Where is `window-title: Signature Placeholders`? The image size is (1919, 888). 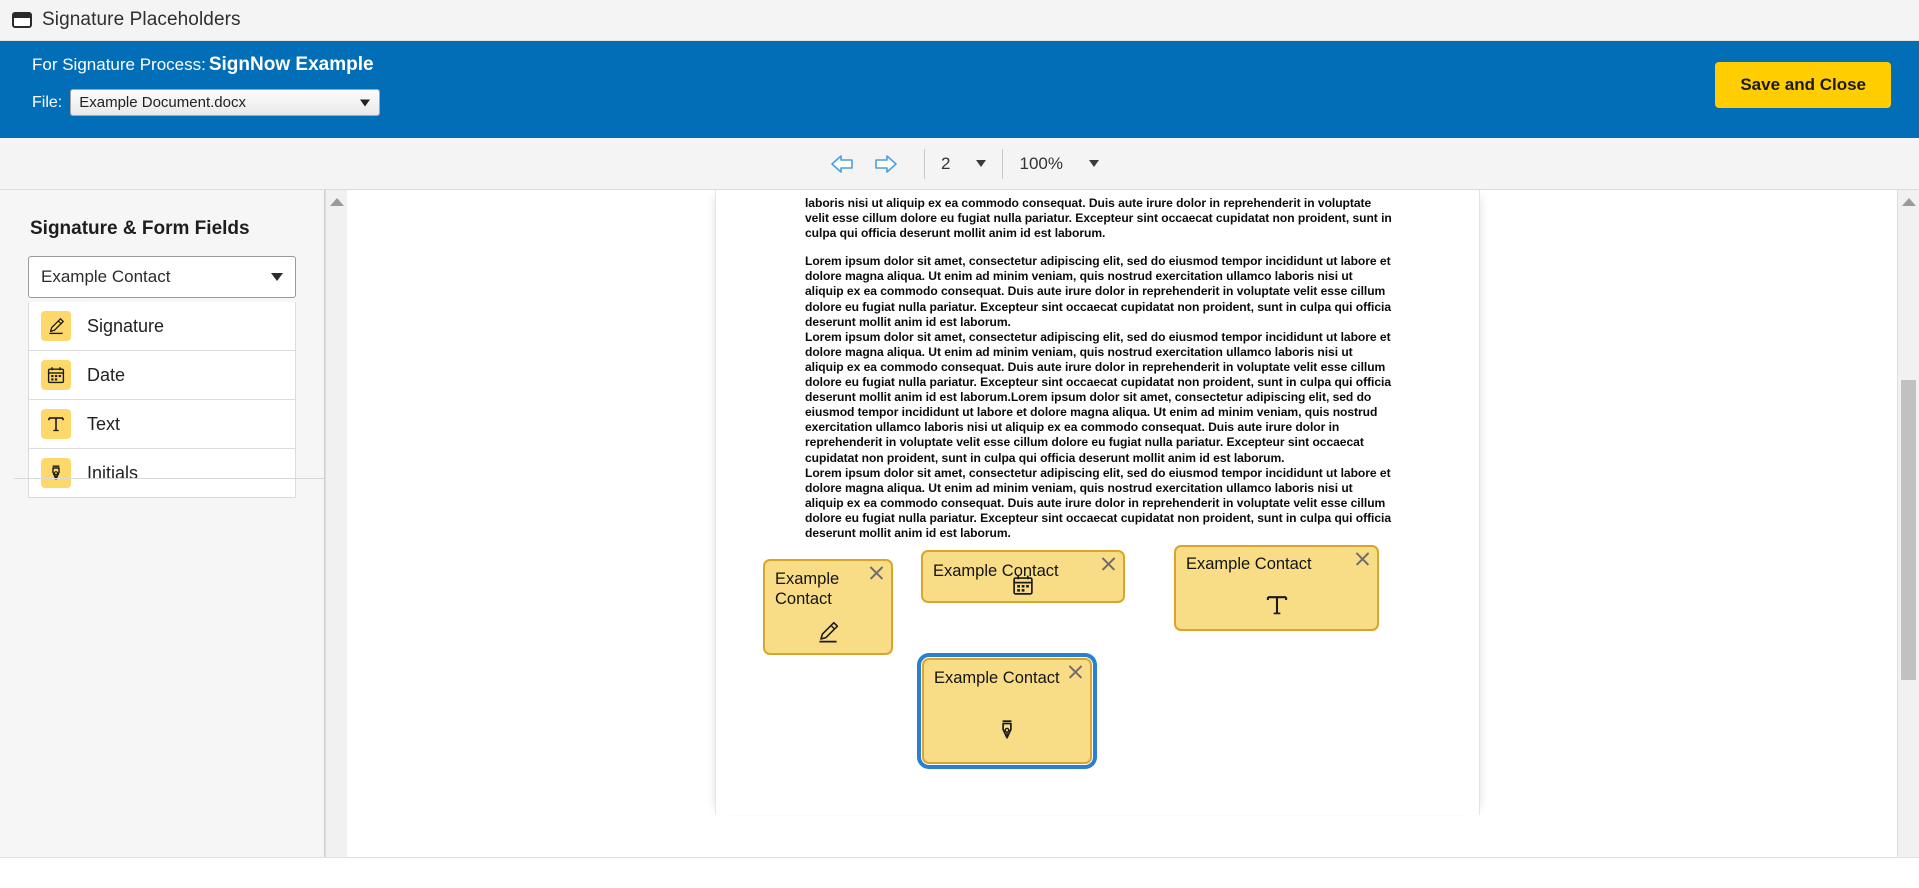 window-title: Signature Placeholders is located at coordinates (141, 19).